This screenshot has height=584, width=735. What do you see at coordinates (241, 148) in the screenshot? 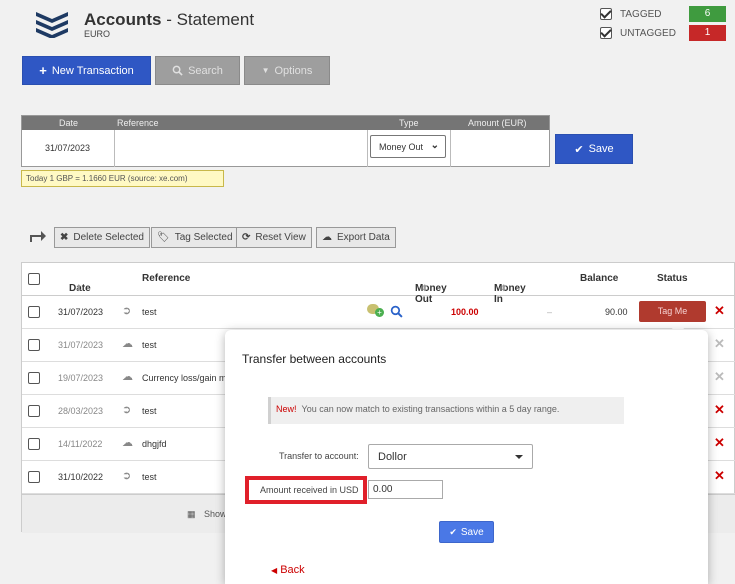
I see `entry-reference-input` at bounding box center [241, 148].